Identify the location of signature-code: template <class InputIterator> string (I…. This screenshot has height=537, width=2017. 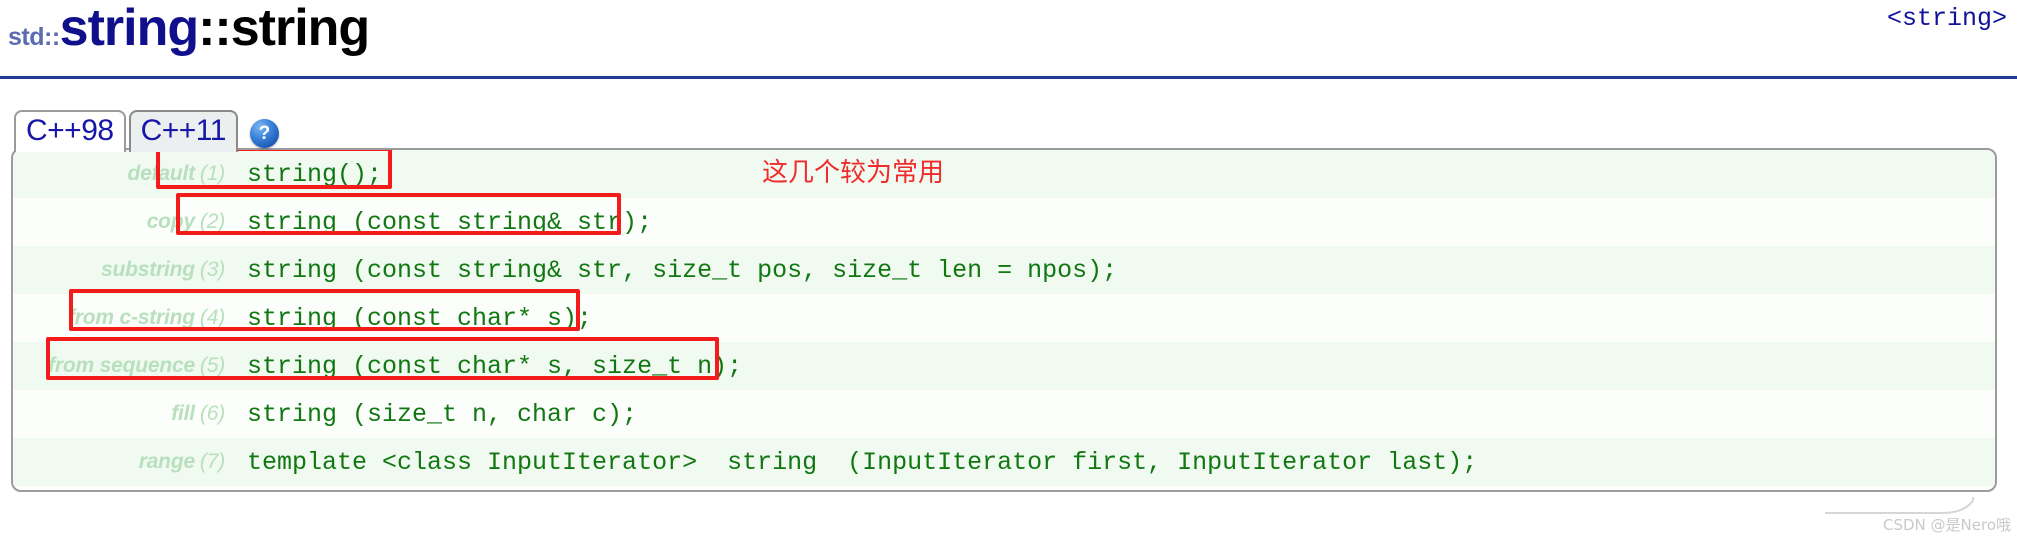
(862, 462).